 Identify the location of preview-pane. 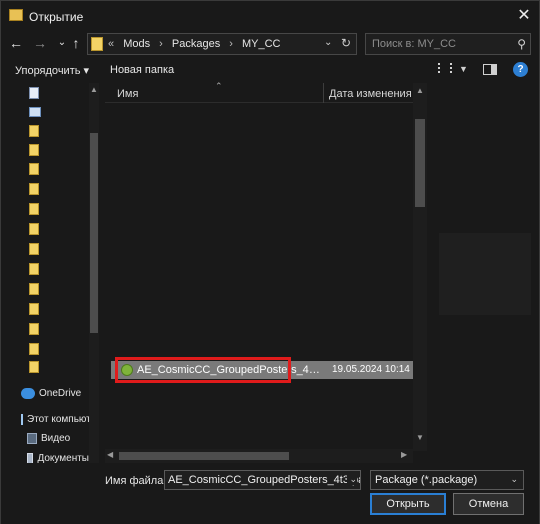
(485, 273).